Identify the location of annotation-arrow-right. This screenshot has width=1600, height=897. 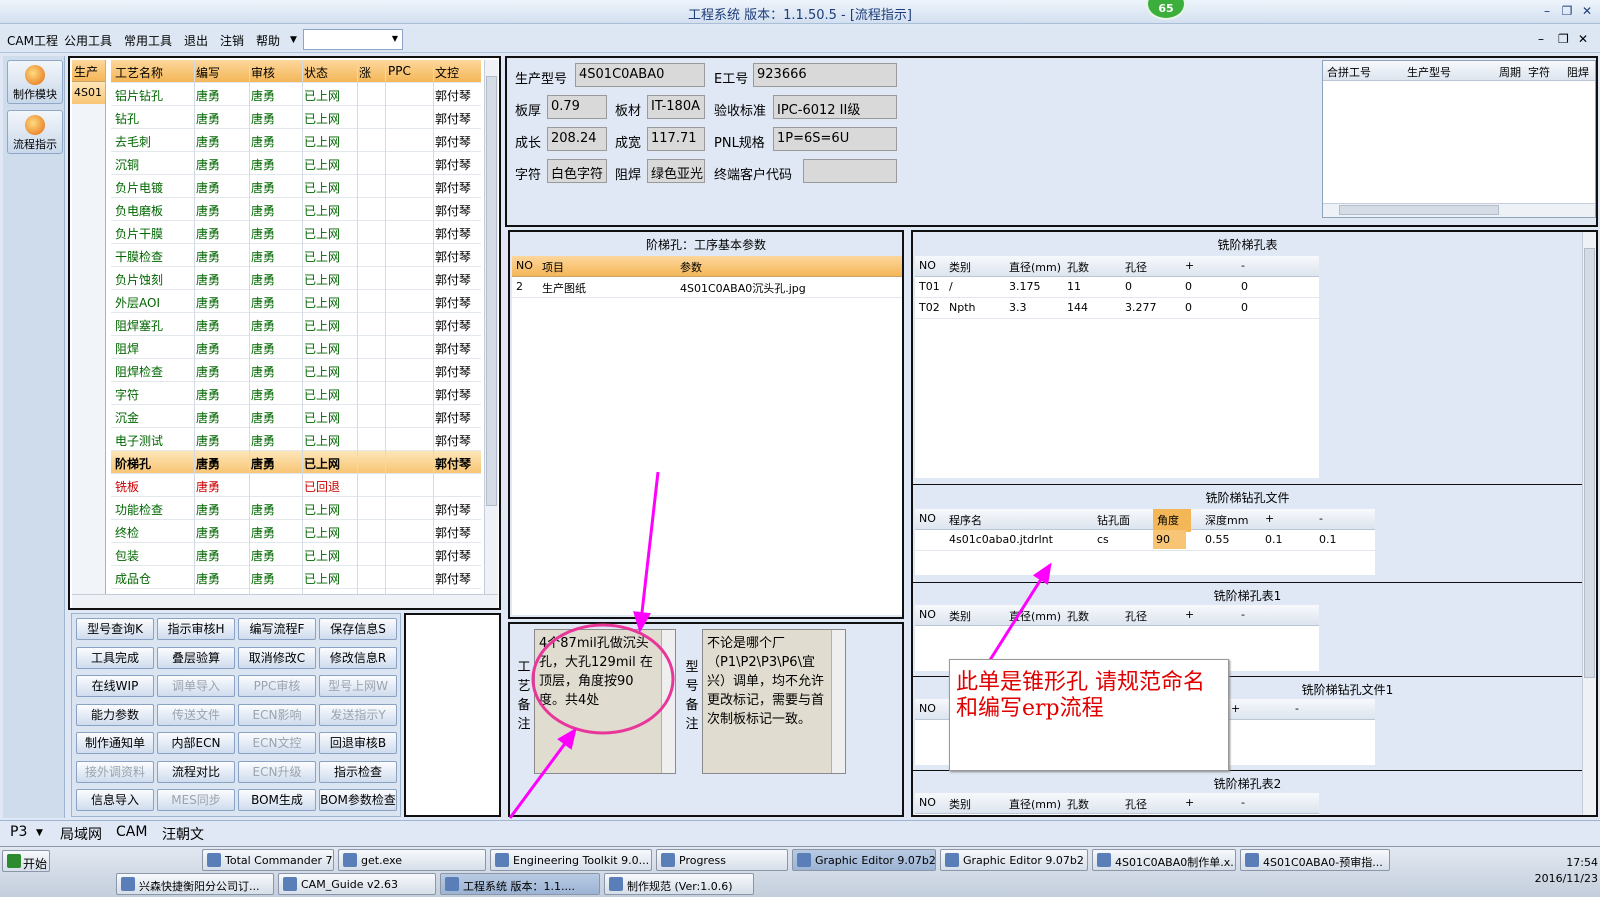
(1020, 611).